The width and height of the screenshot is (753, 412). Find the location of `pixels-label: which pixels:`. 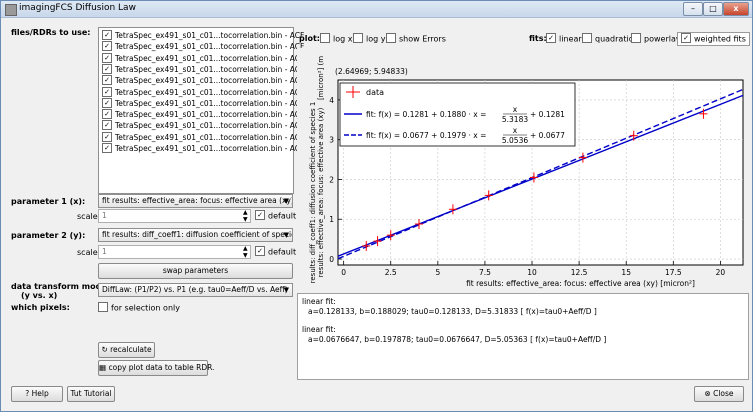

pixels-label: which pixels: is located at coordinates (40, 307).